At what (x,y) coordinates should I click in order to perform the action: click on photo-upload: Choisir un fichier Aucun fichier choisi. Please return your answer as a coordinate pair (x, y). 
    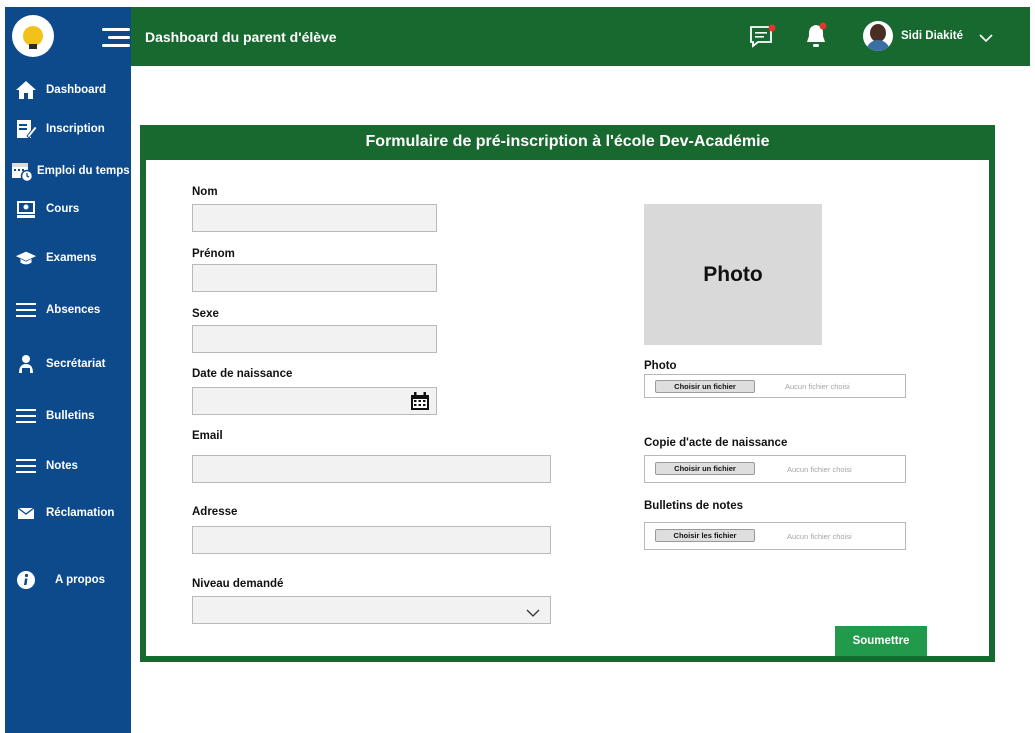
    Looking at the image, I should click on (775, 386).